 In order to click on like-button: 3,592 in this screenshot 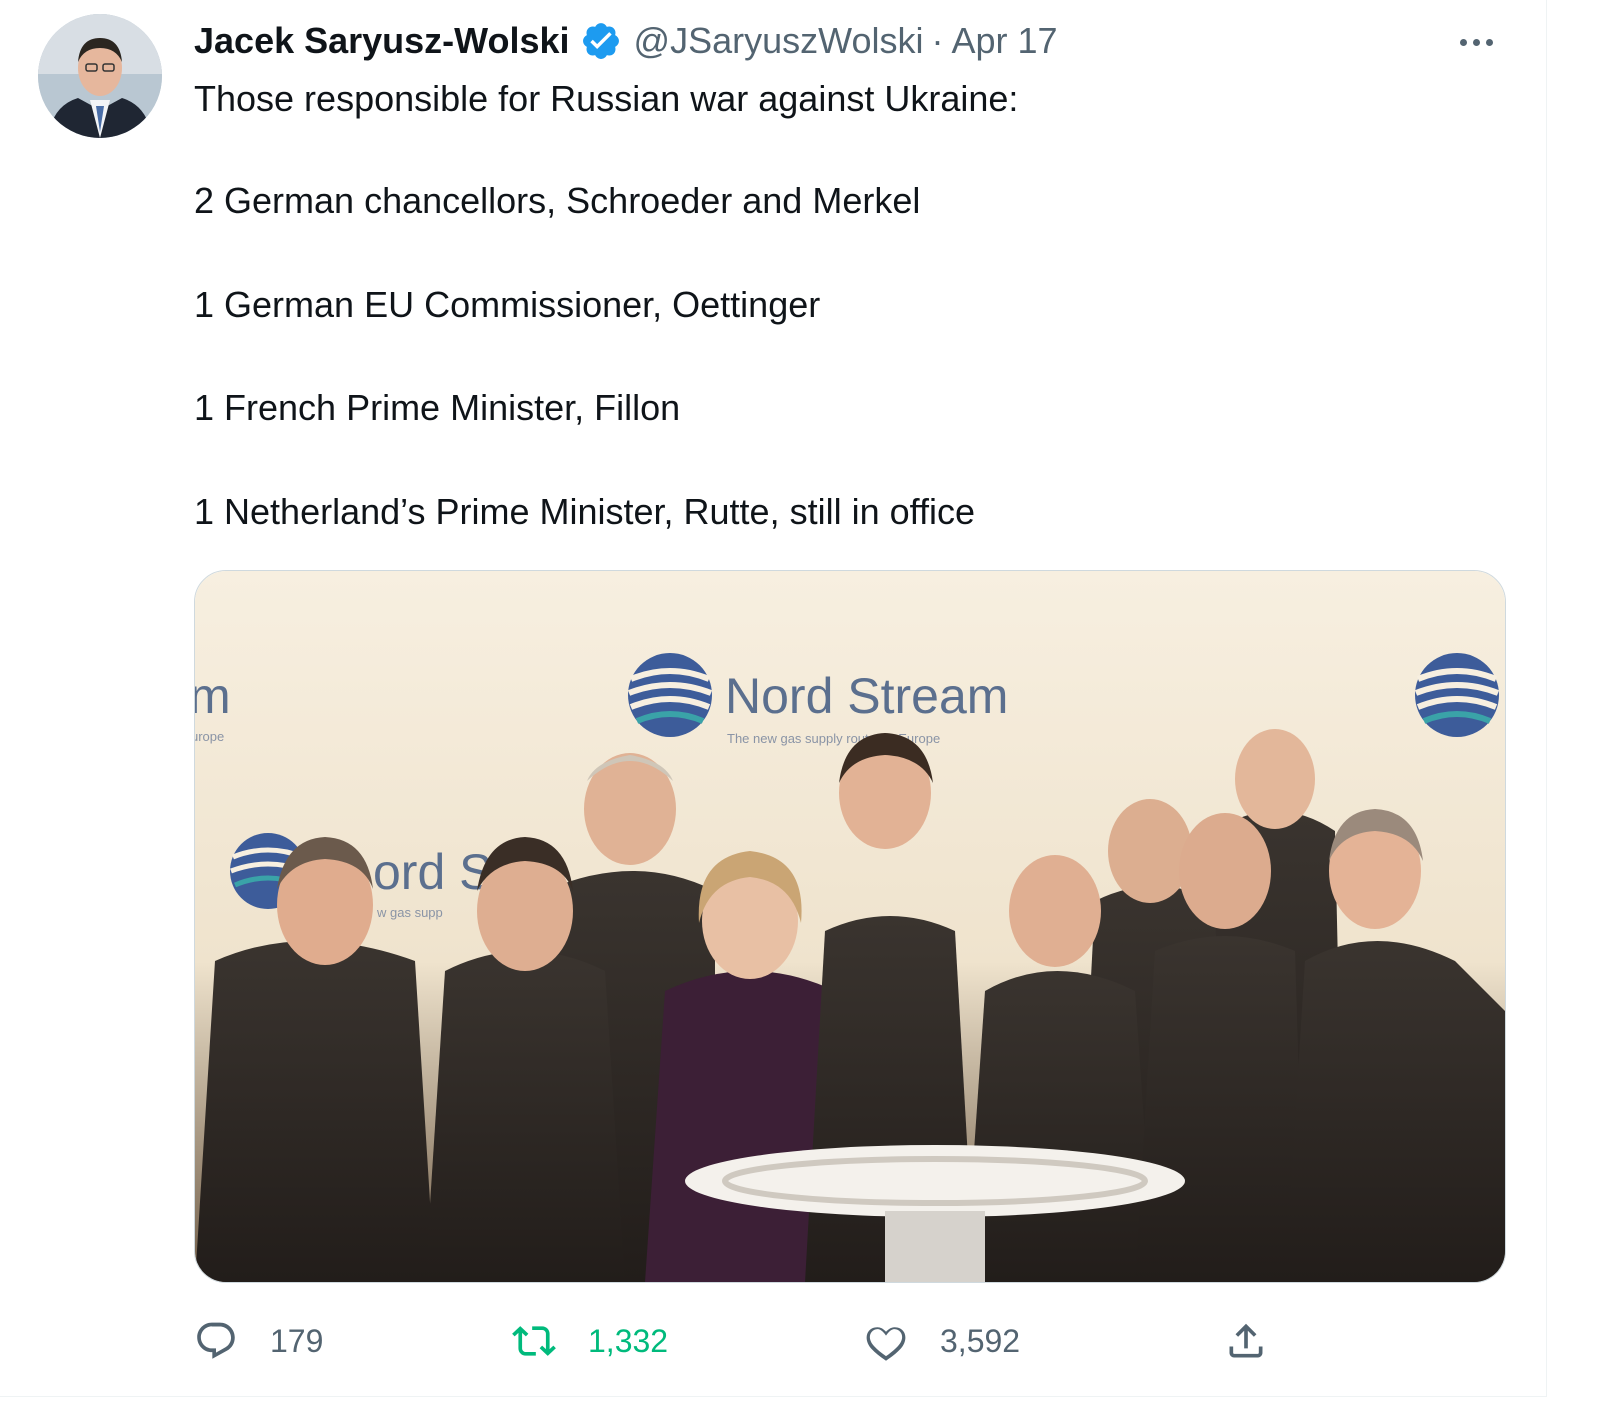, I will do `click(942, 1341)`.